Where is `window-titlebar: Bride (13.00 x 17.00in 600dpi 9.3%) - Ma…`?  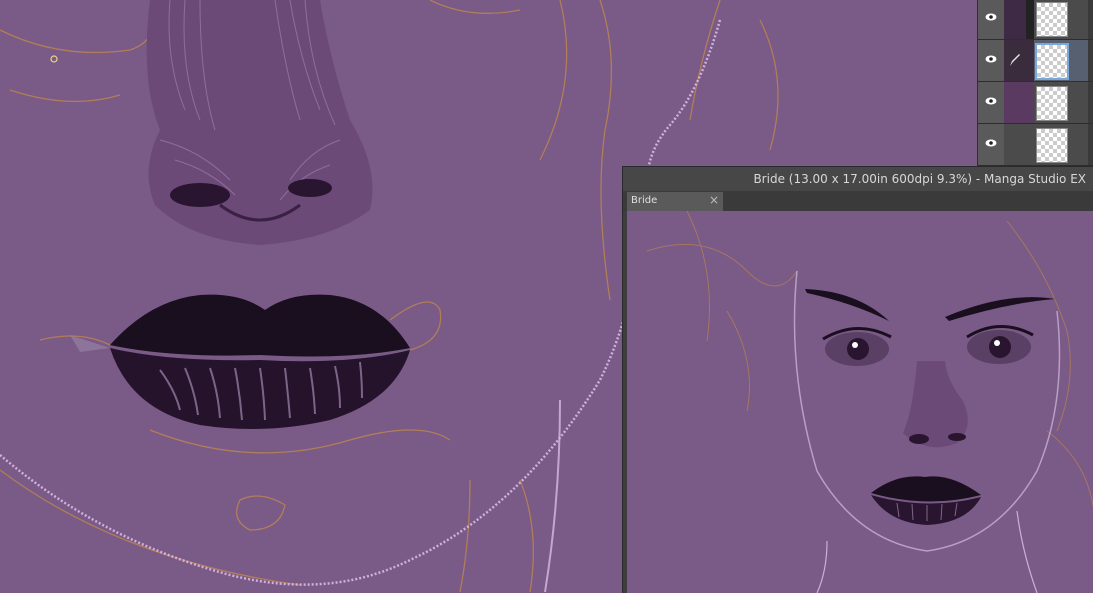 window-titlebar: Bride (13.00 x 17.00in 600dpi 9.3%) - Ma… is located at coordinates (858, 179).